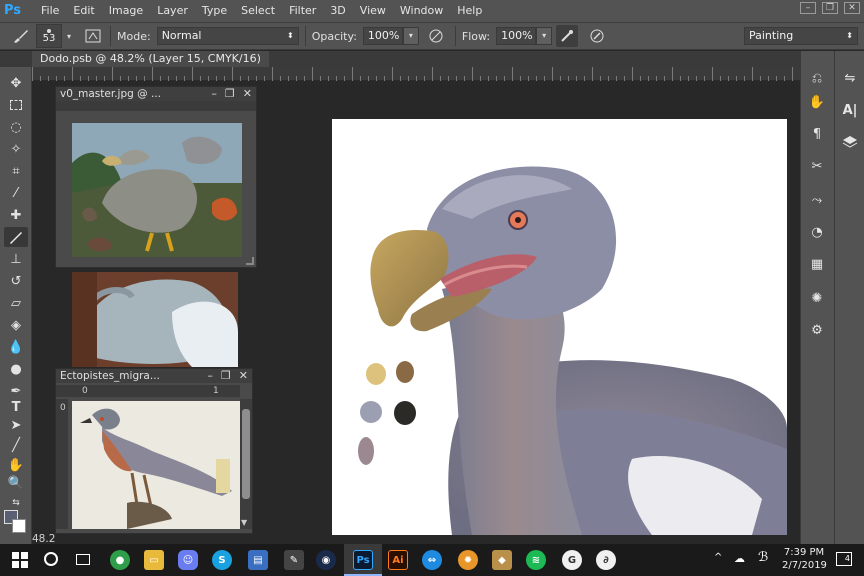 Image resolution: width=864 pixels, height=576 pixels. What do you see at coordinates (16, 445) in the screenshot?
I see `line-tool-icon: ╱` at bounding box center [16, 445].